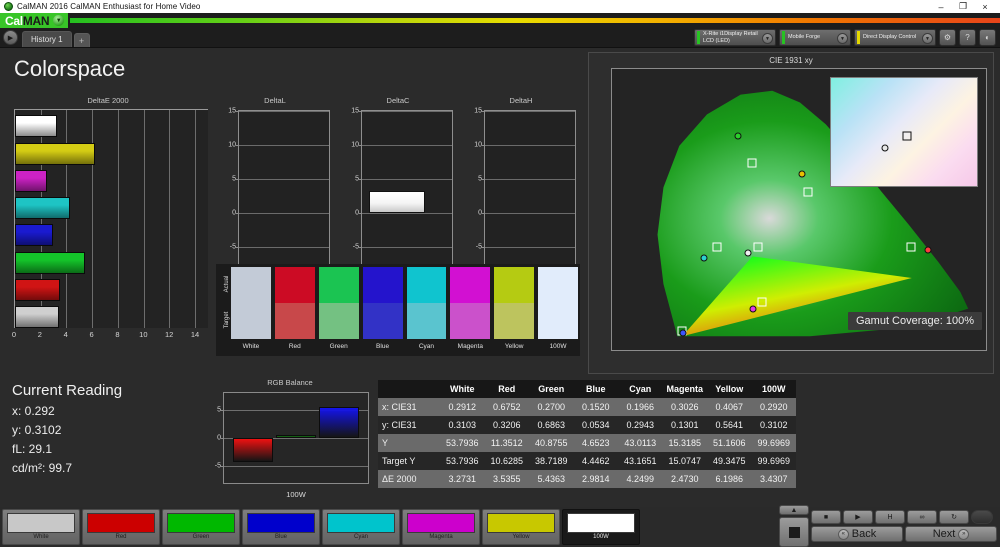  I want to click on pattern-square-icon, so click(794, 532).